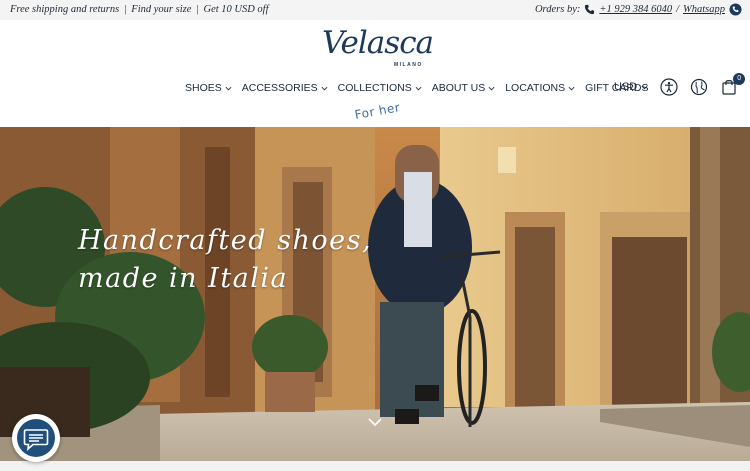 Image resolution: width=750 pixels, height=471 pixels. Describe the element at coordinates (235, 9) in the screenshot. I see `offer-link: Get 10 USD off` at that location.